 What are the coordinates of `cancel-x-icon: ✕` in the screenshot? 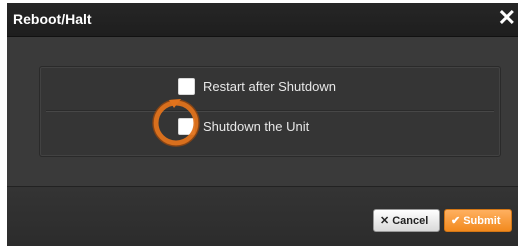 It's located at (385, 221).